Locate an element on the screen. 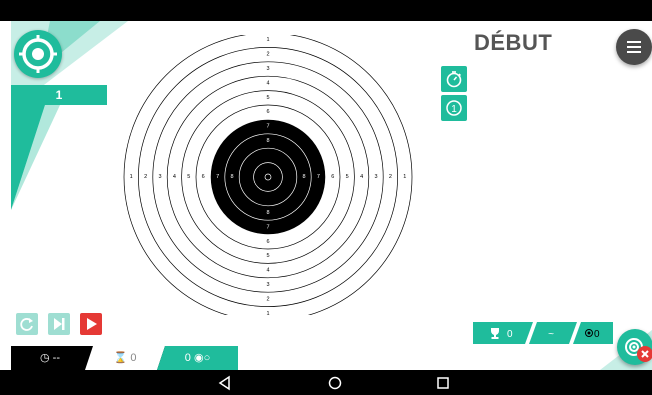  ring-label-bottom: 2 is located at coordinates (267, 299).